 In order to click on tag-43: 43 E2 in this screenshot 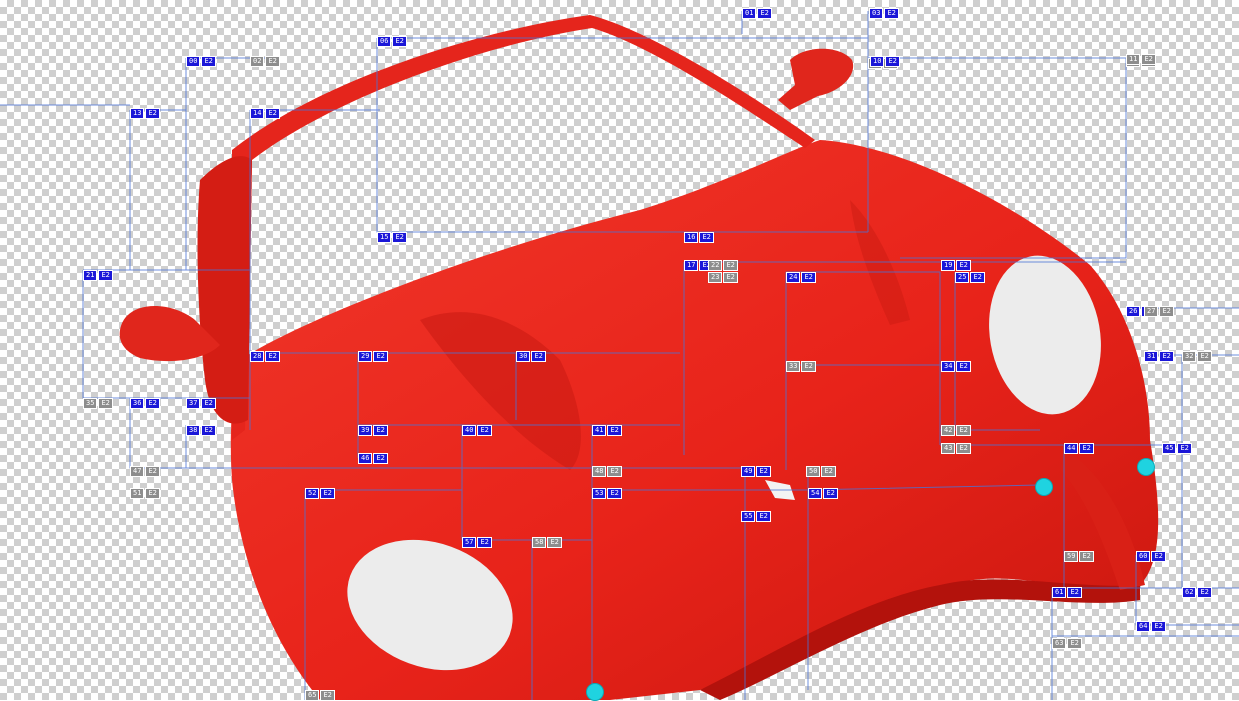, I will do `click(956, 448)`.